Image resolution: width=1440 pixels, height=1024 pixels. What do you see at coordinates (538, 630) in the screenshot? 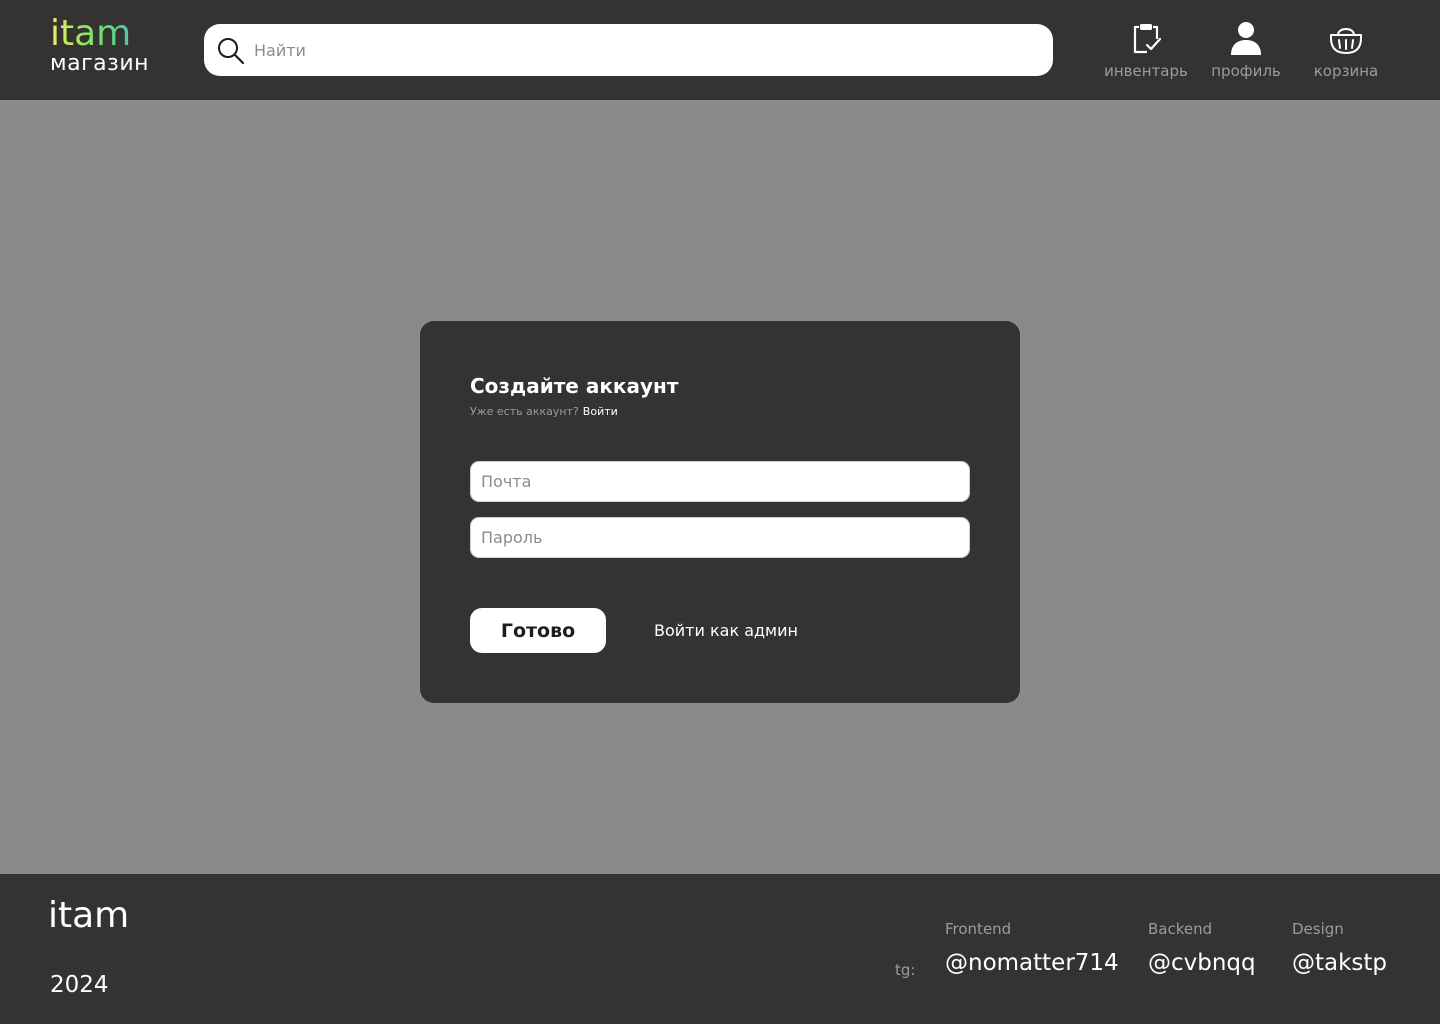
I see `submit-button: Готово` at bounding box center [538, 630].